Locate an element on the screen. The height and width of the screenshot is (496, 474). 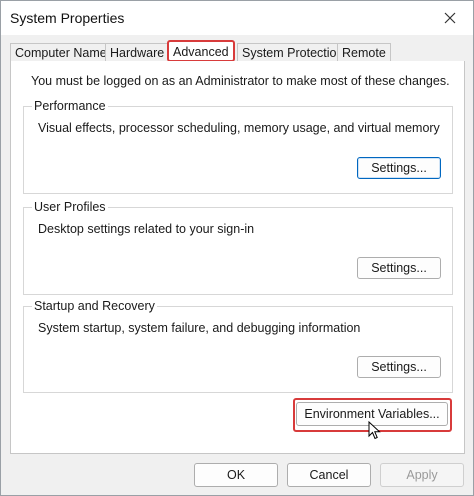
close-button is located at coordinates (450, 18).